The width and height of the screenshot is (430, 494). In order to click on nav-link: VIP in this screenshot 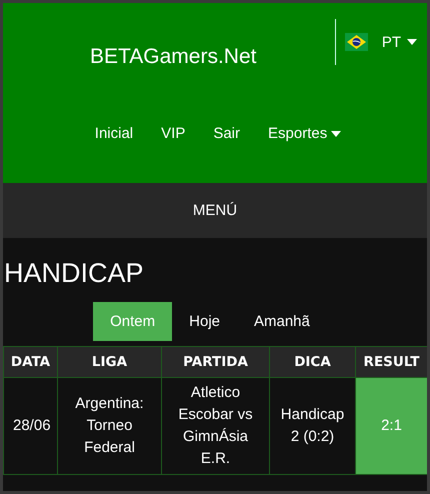, I will do `click(173, 133)`.